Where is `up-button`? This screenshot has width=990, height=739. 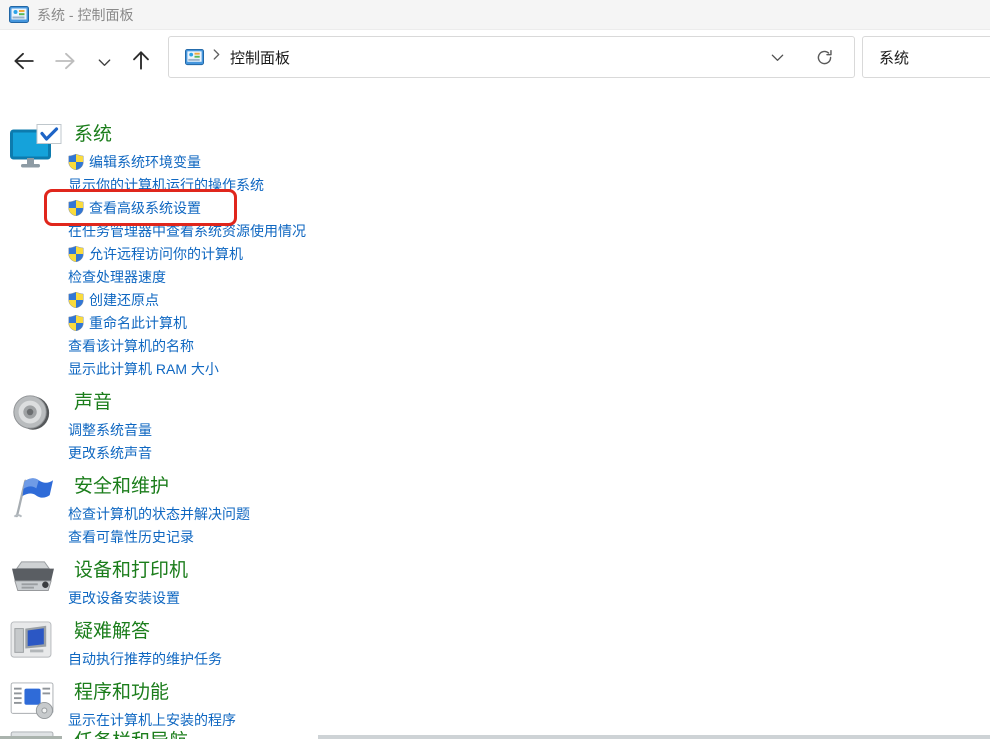 up-button is located at coordinates (141, 61).